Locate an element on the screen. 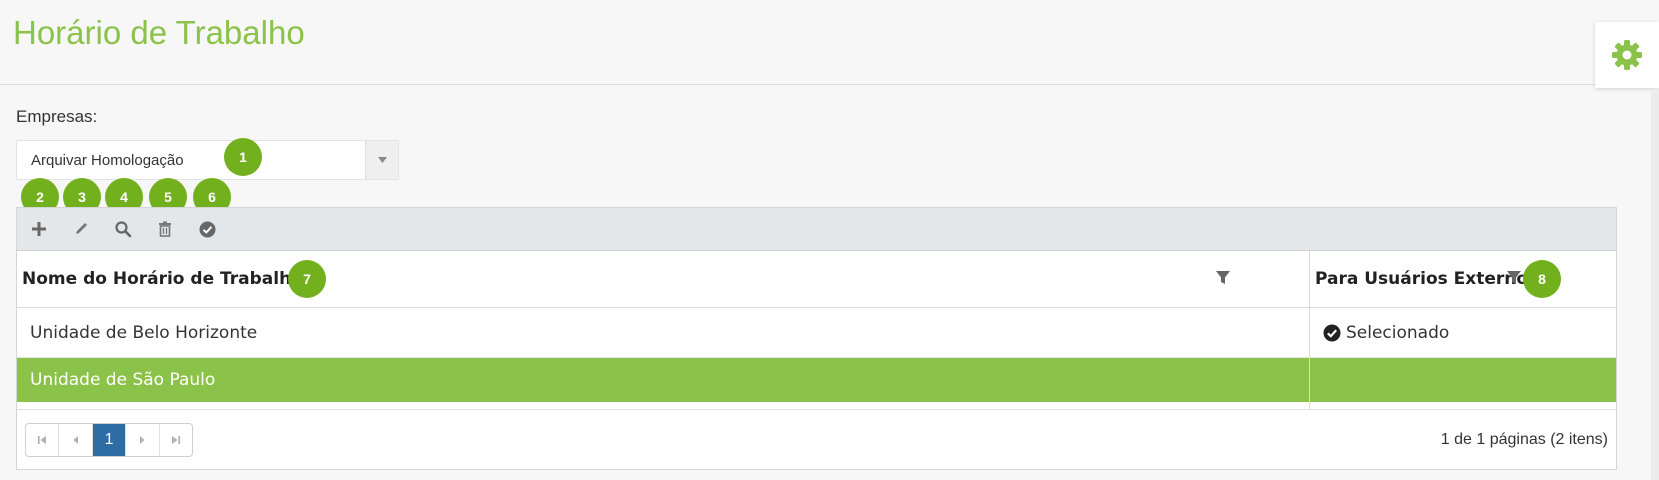  pager-controls: 1 is located at coordinates (109, 440).